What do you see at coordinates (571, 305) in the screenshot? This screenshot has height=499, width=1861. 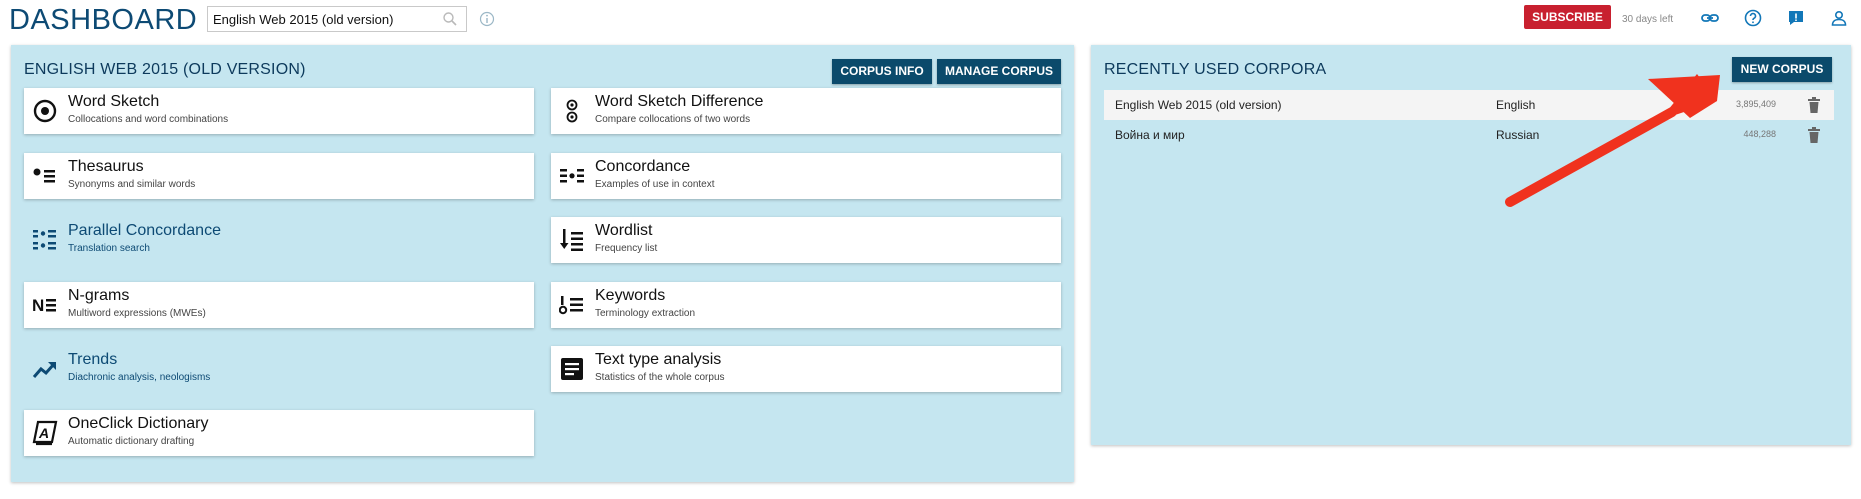 I see `key-list-icon` at bounding box center [571, 305].